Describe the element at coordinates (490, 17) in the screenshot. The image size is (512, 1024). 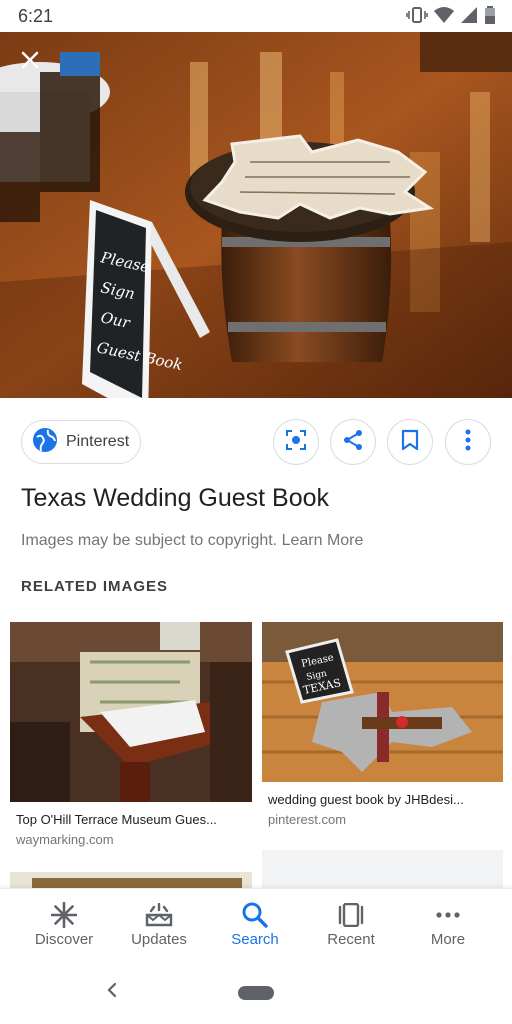
I see `battery-icon` at that location.